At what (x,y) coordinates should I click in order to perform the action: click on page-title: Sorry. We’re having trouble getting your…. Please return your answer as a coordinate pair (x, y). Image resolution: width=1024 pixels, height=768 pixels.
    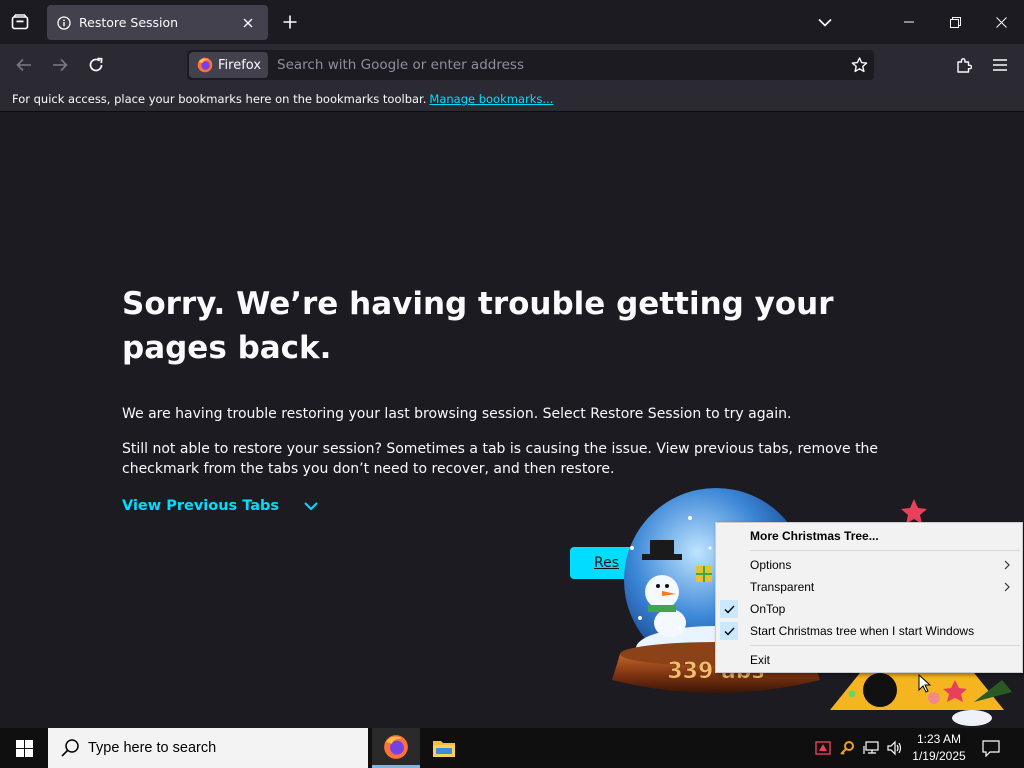
    Looking at the image, I should click on (478, 326).